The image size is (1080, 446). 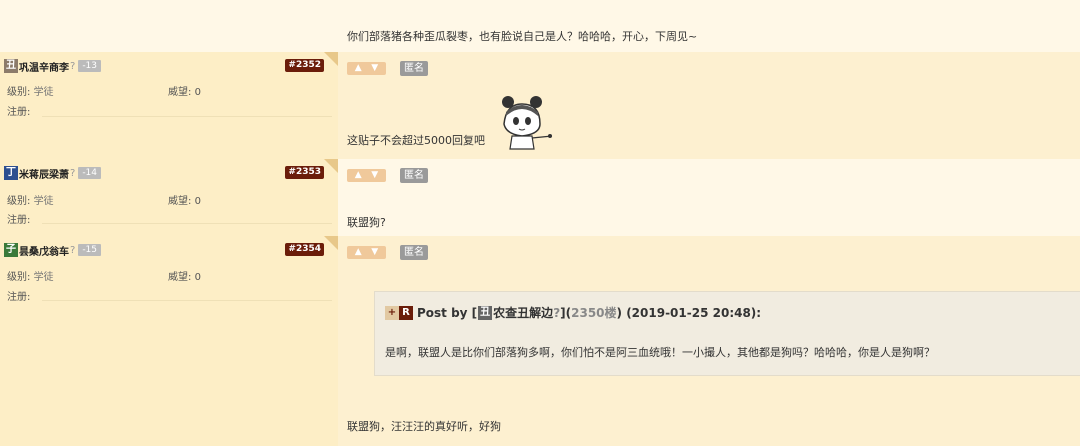 What do you see at coordinates (485, 312) in the screenshot?
I see `quote-avatar: 丑` at bounding box center [485, 312].